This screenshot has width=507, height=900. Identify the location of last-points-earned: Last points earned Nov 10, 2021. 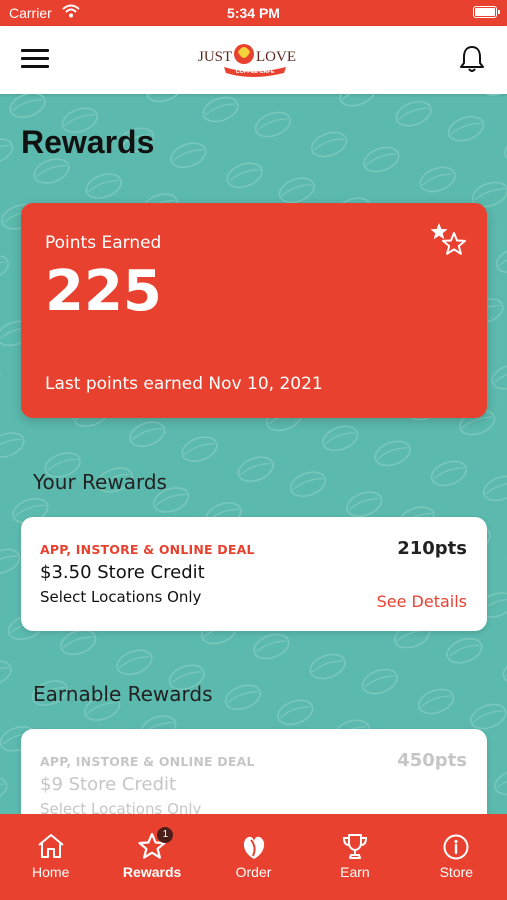
(184, 384).